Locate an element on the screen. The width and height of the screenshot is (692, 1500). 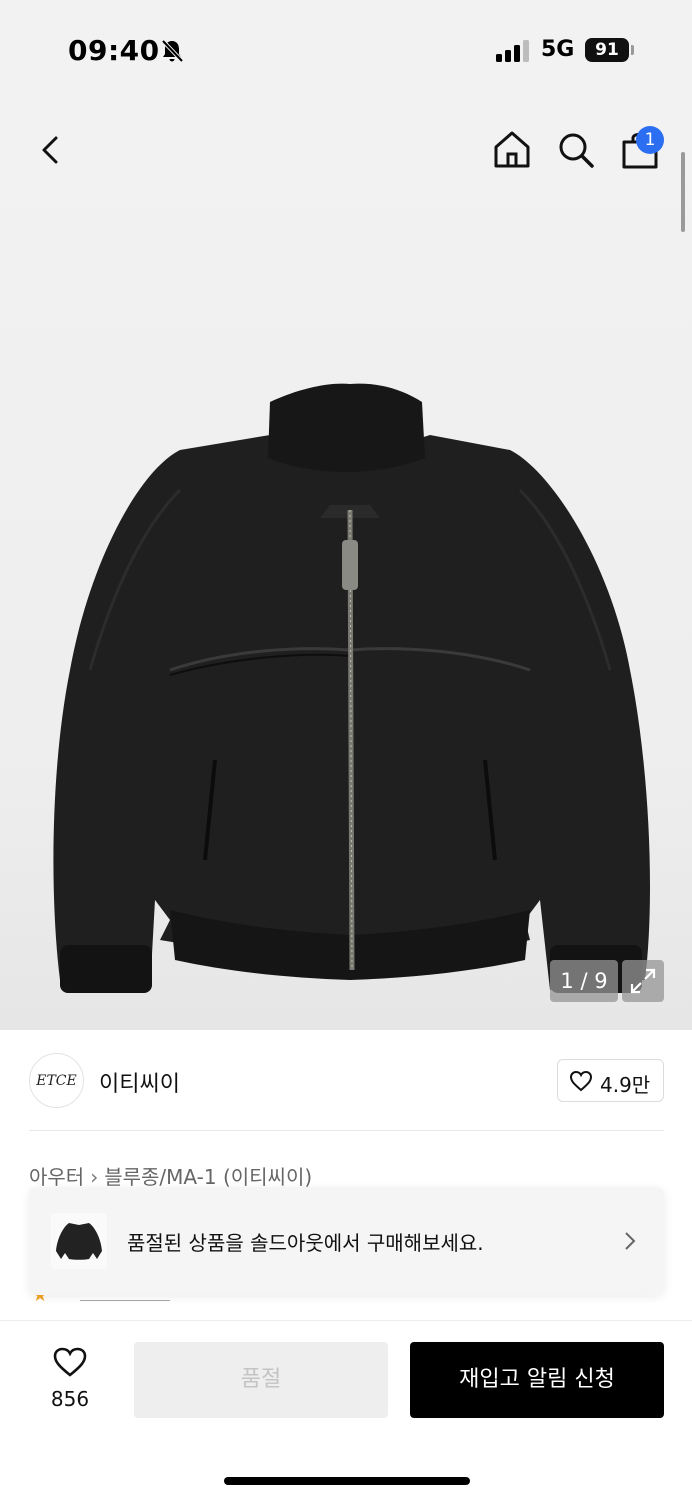
soldout-toast: 품절된 상품을 솔드아웃에서 구매해보세요. is located at coordinates (346, 1241).